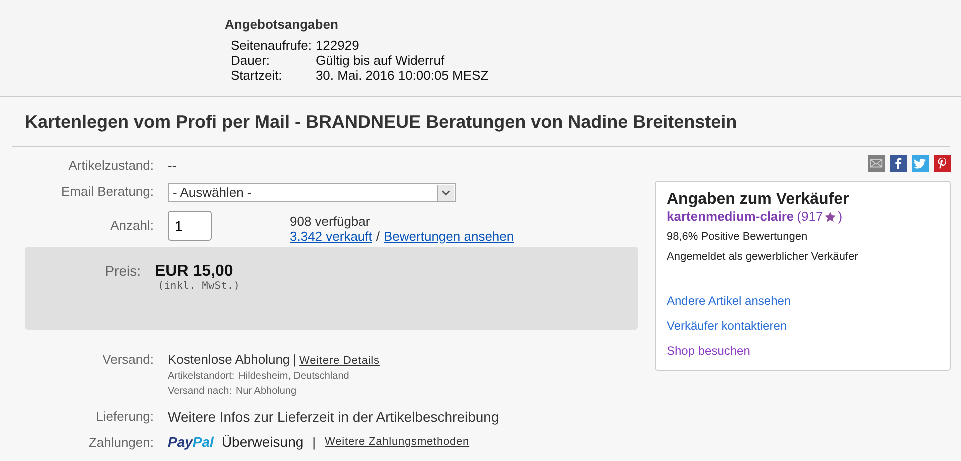 The width and height of the screenshot is (961, 461). I want to click on location-value: Hildesheim, Deutschland, so click(294, 376).